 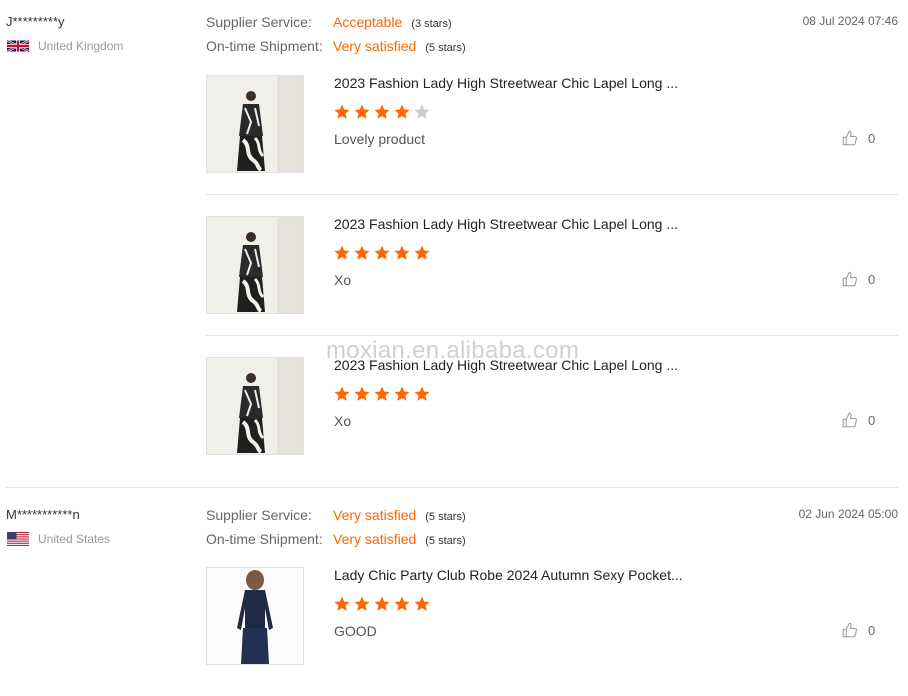 What do you see at coordinates (431, 24) in the screenshot?
I see `supplier-service-stars: (3 stars)` at bounding box center [431, 24].